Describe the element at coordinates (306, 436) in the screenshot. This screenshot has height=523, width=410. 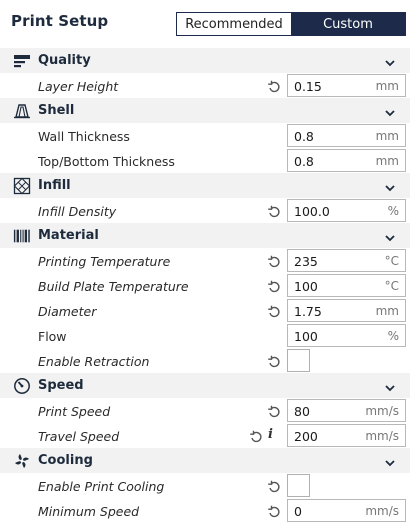
I see `field-value: 200` at that location.